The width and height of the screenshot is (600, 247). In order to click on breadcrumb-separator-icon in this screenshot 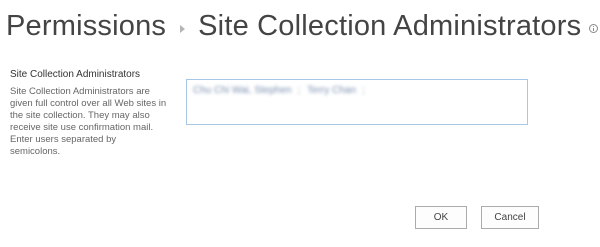, I will do `click(183, 29)`.